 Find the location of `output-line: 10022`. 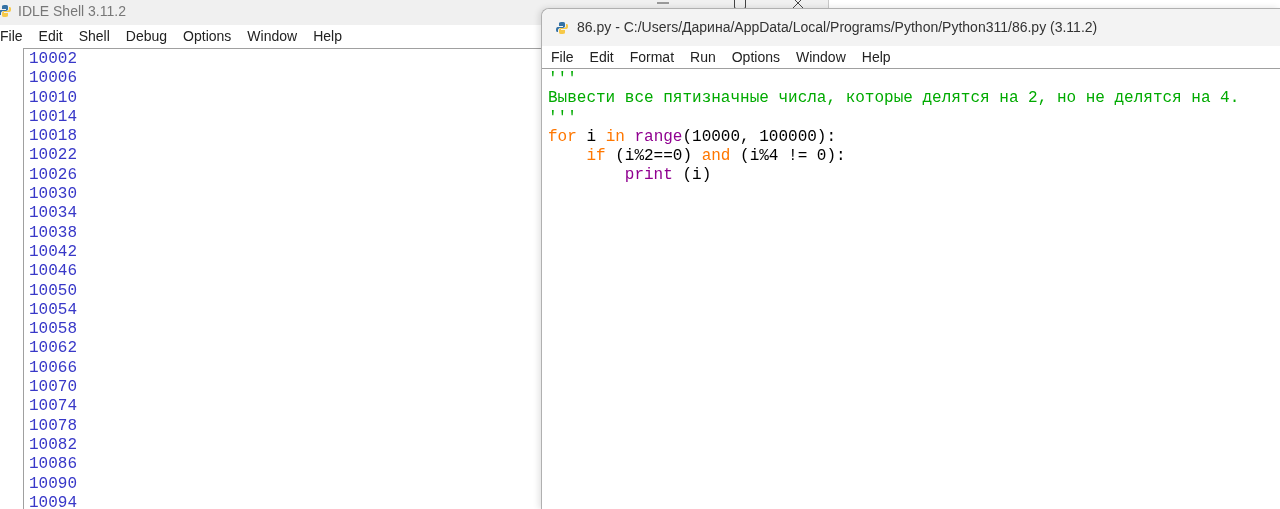

output-line: 10022 is located at coordinates (53, 156).